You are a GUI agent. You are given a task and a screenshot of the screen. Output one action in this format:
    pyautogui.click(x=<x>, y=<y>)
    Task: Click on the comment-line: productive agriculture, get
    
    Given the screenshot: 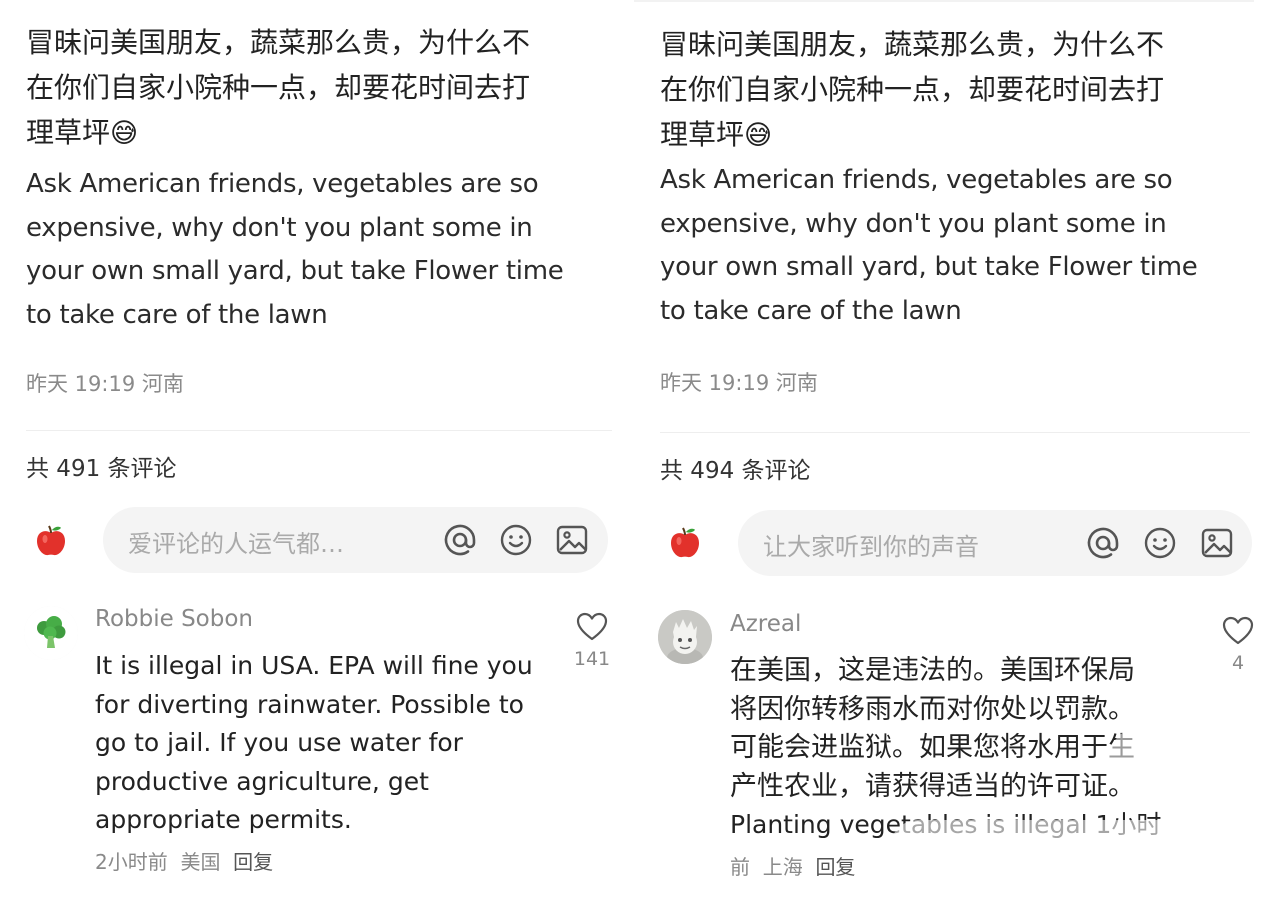 What is the action you would take?
    pyautogui.click(x=262, y=781)
    